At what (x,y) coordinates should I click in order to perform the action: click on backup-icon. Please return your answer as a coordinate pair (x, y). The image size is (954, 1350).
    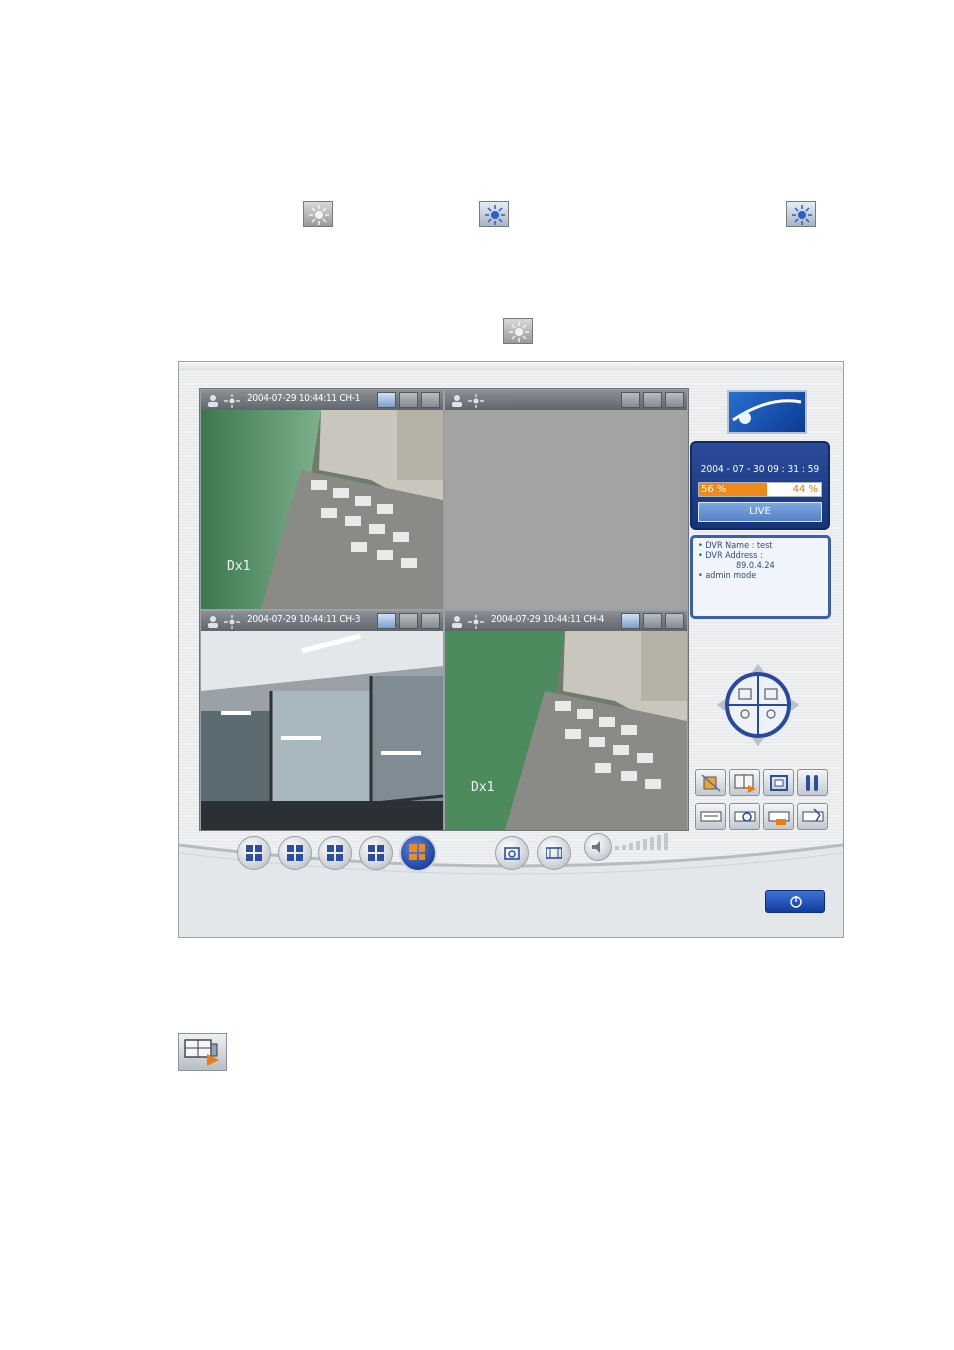
    Looking at the image, I should click on (711, 816).